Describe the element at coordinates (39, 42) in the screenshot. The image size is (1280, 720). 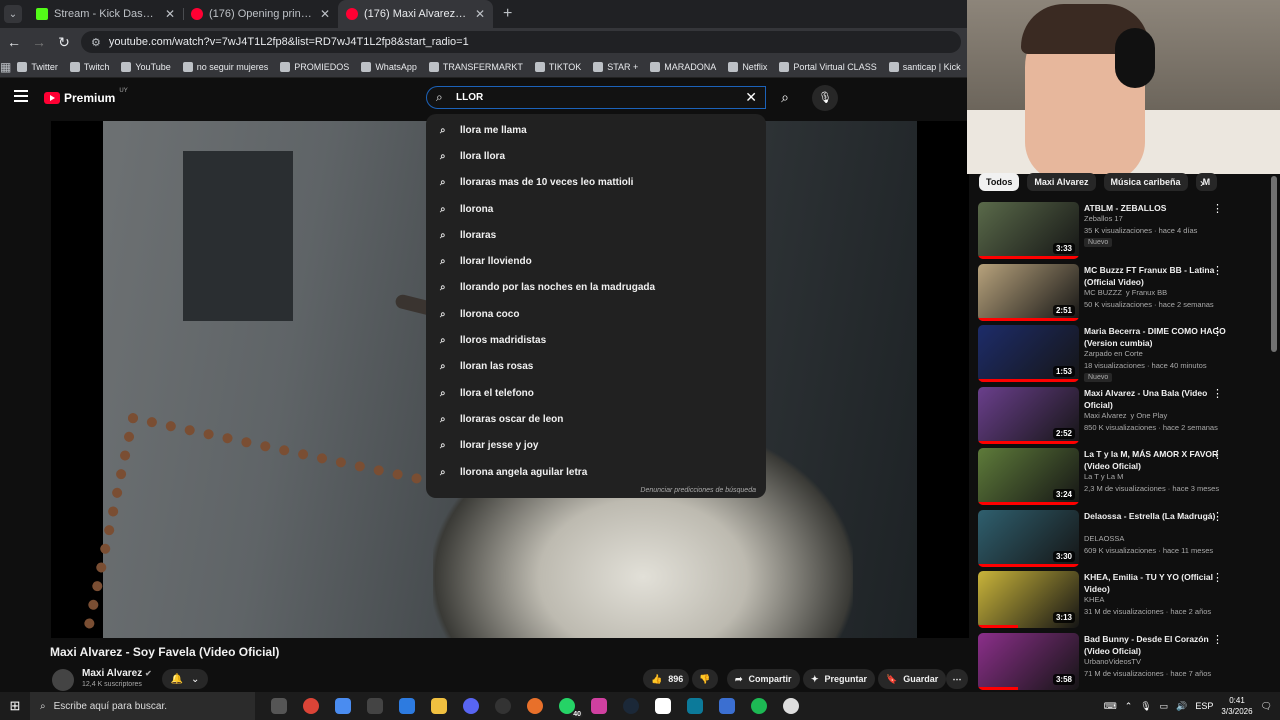
I see `forward-icon: →` at that location.